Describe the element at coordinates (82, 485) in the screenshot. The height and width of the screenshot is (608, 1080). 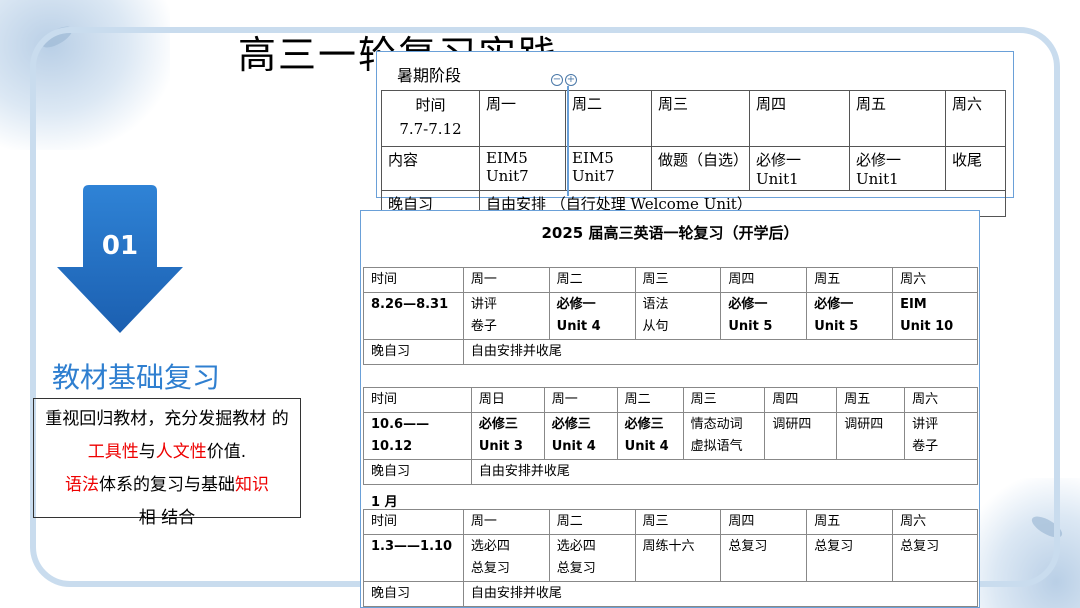
I see `desc-highlight: 语法` at that location.